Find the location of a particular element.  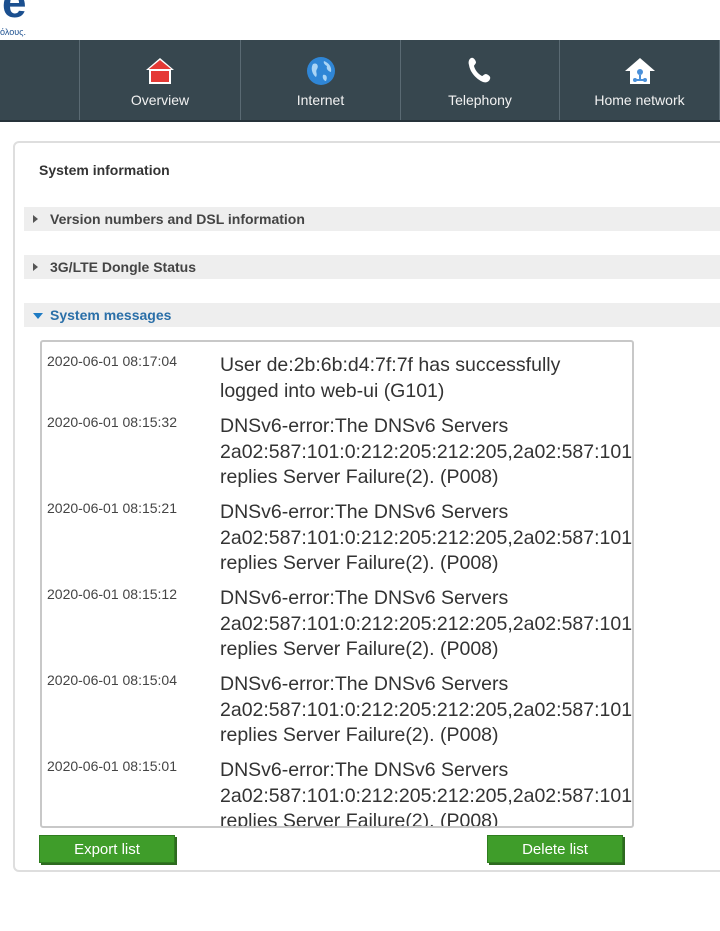

message-timestamp: 2020-06-01 08:15:12 is located at coordinates (112, 594).